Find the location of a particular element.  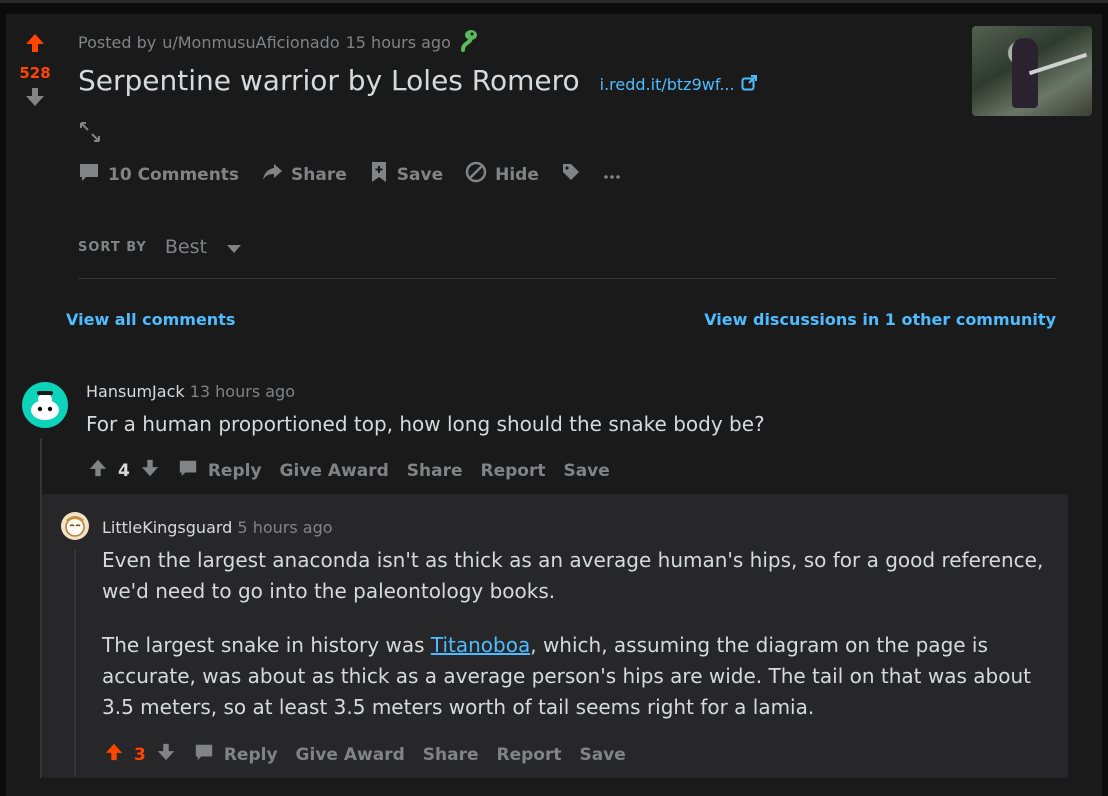

comment-meta: HansumJack 13 hours ago is located at coordinates (190, 391).